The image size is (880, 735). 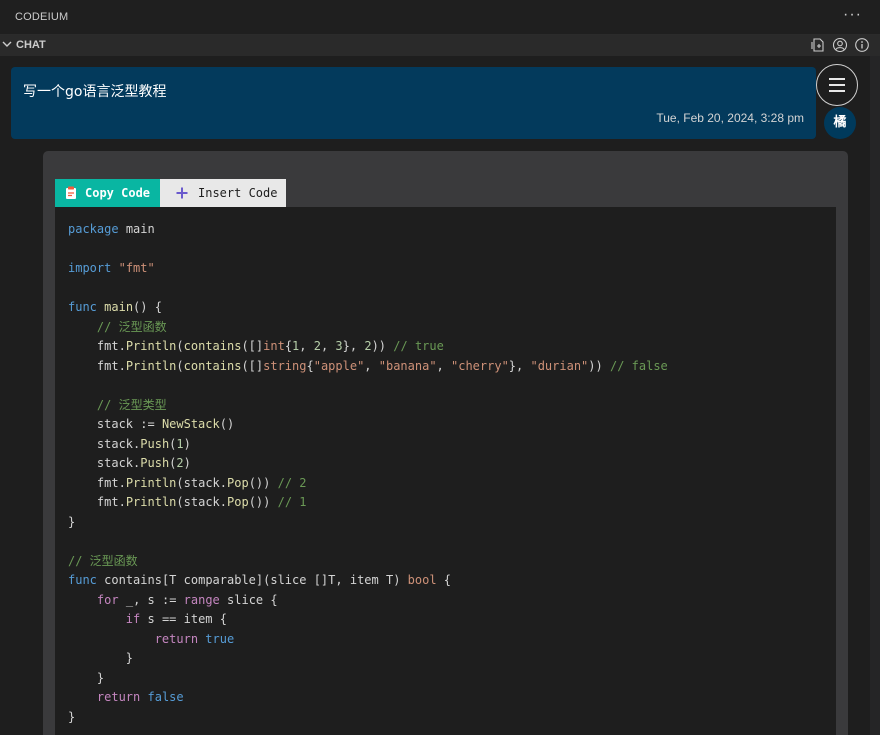 I want to click on chat-section-header: CHAT, so click(x=440, y=45).